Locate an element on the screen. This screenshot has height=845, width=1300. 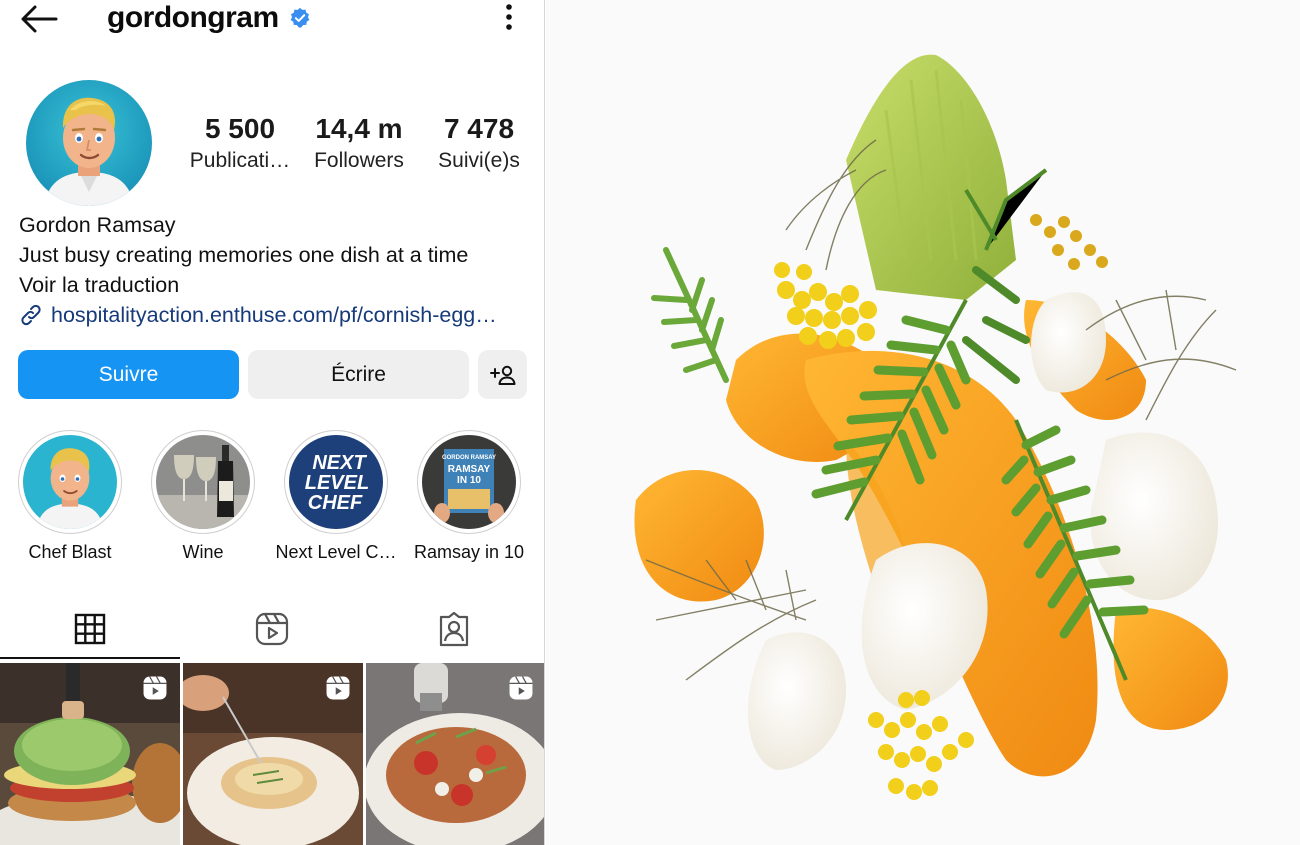
wine-cover is located at coordinates (203, 482).